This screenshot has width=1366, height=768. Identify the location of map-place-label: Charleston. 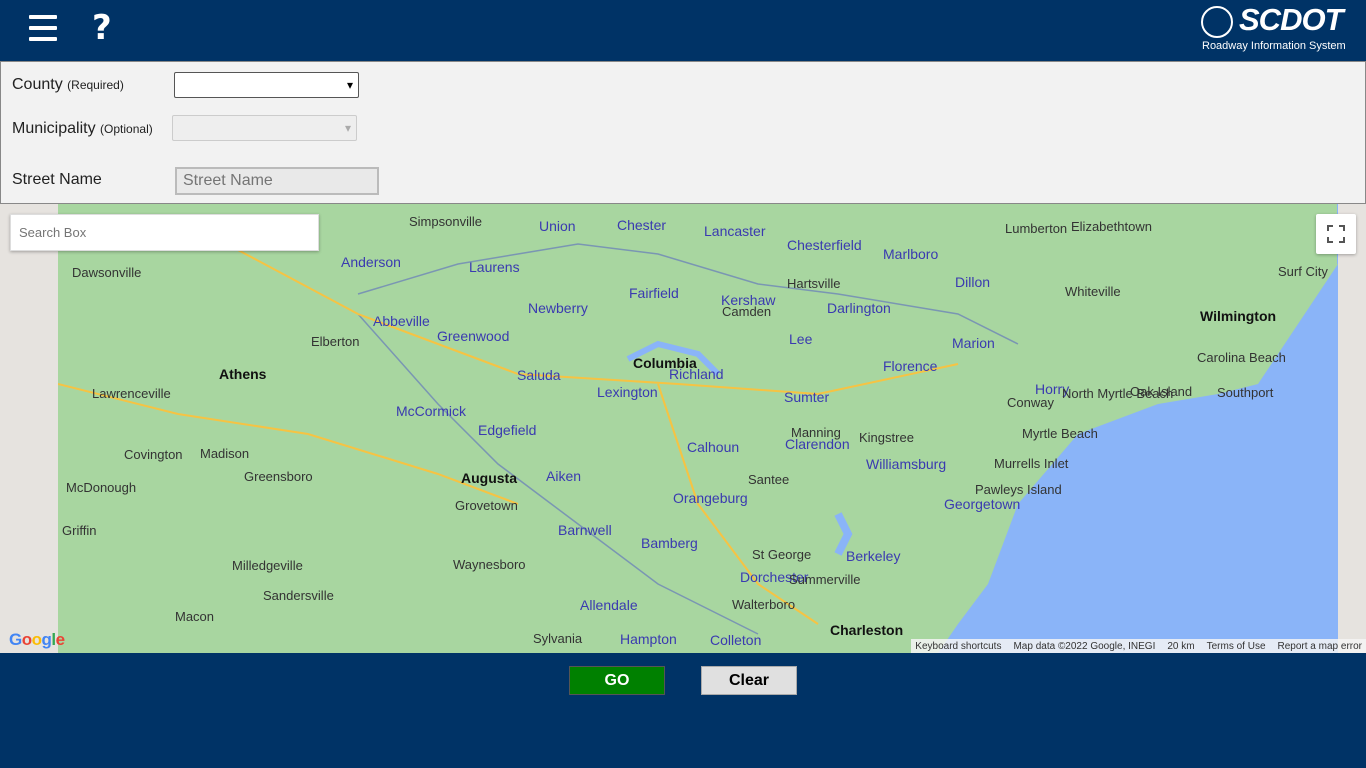
(867, 630).